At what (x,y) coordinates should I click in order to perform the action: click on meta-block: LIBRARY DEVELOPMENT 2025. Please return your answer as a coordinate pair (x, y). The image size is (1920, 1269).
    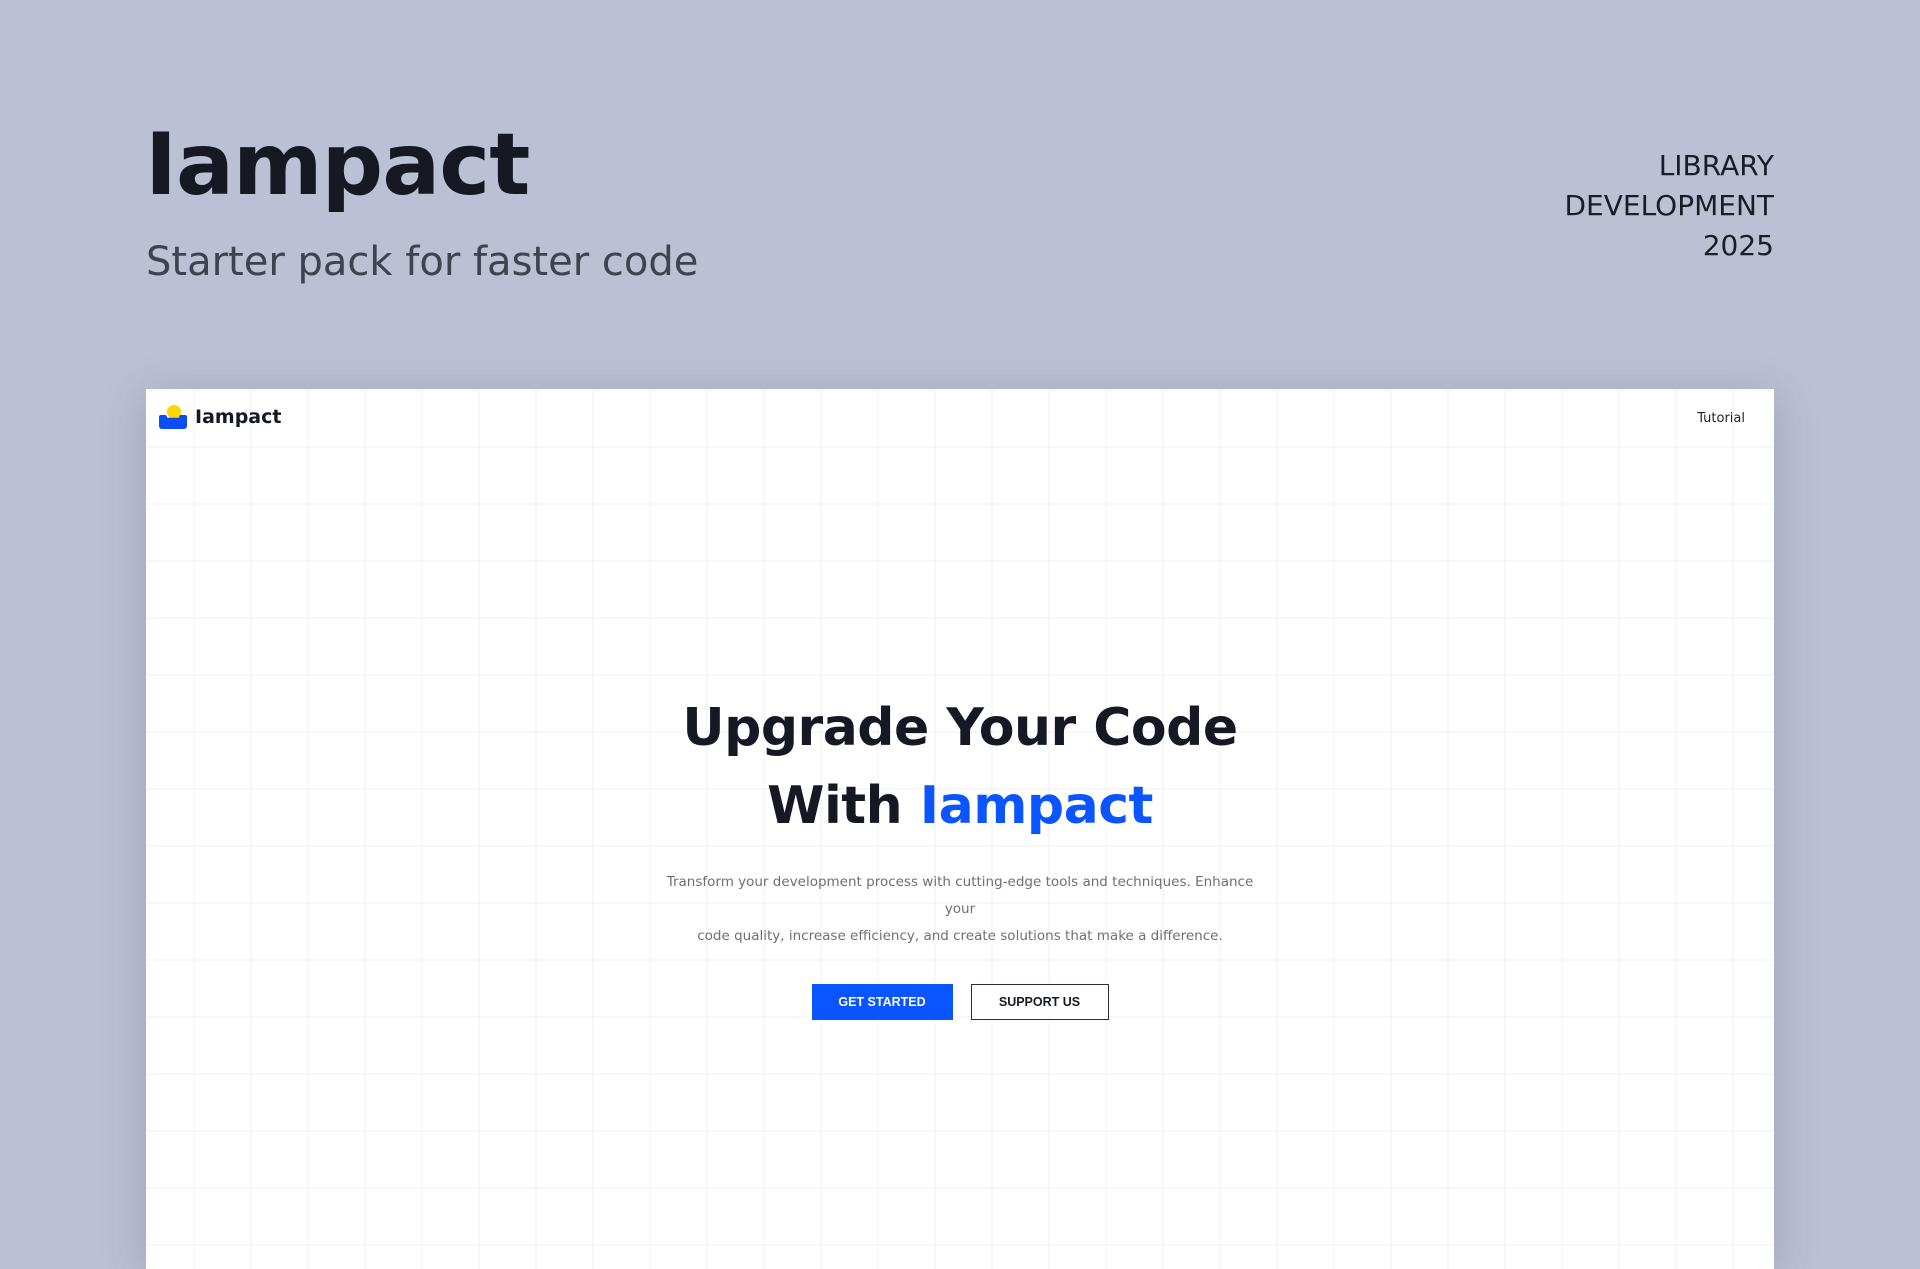
    Looking at the image, I should click on (1669, 206).